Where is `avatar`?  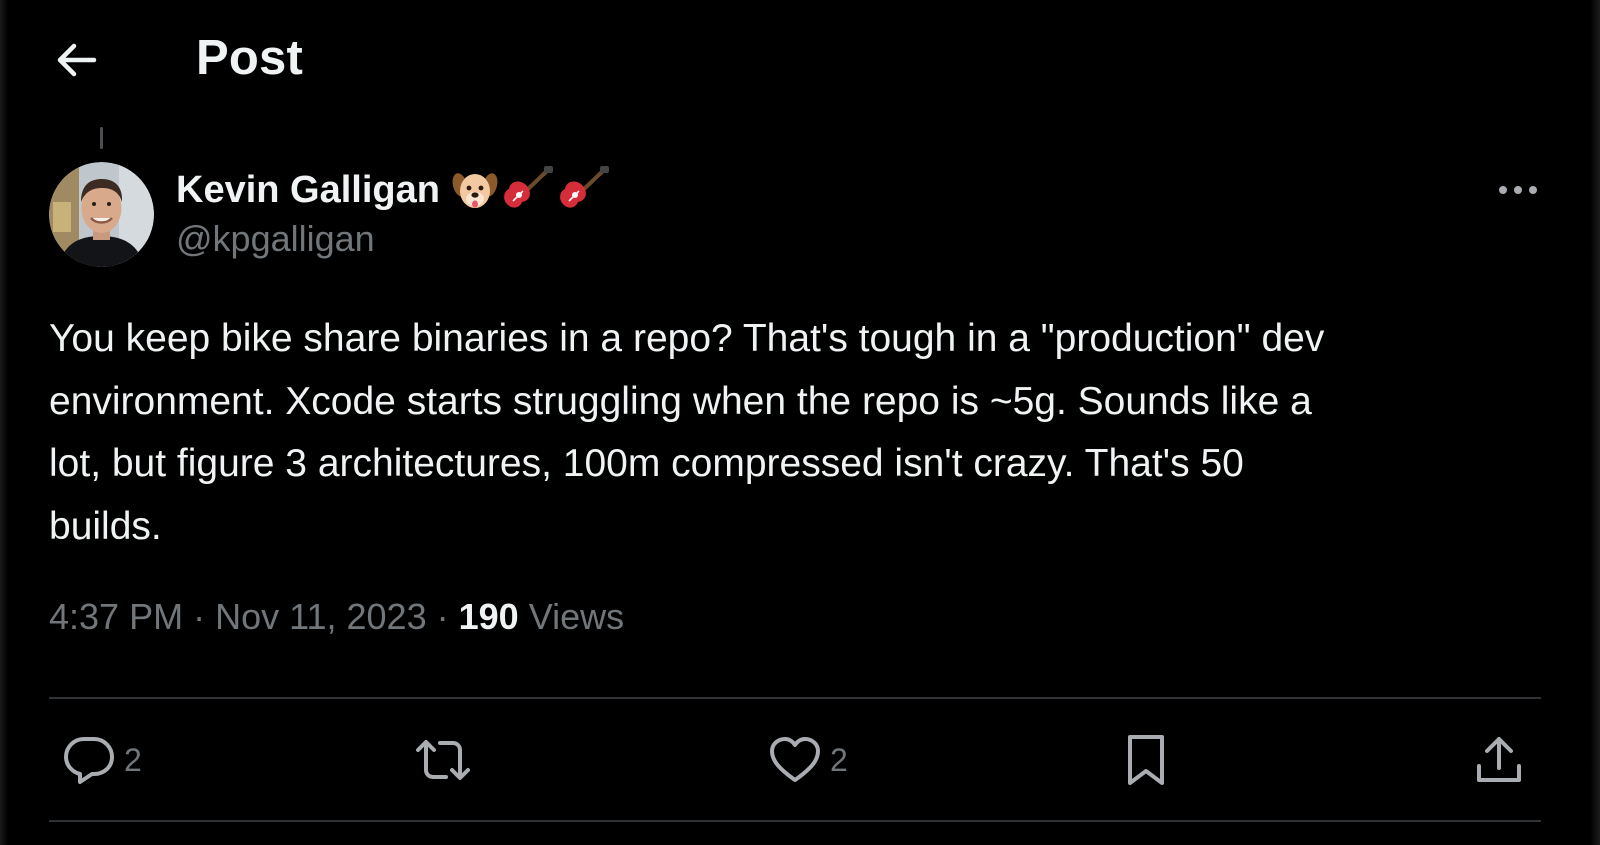
avatar is located at coordinates (101, 214).